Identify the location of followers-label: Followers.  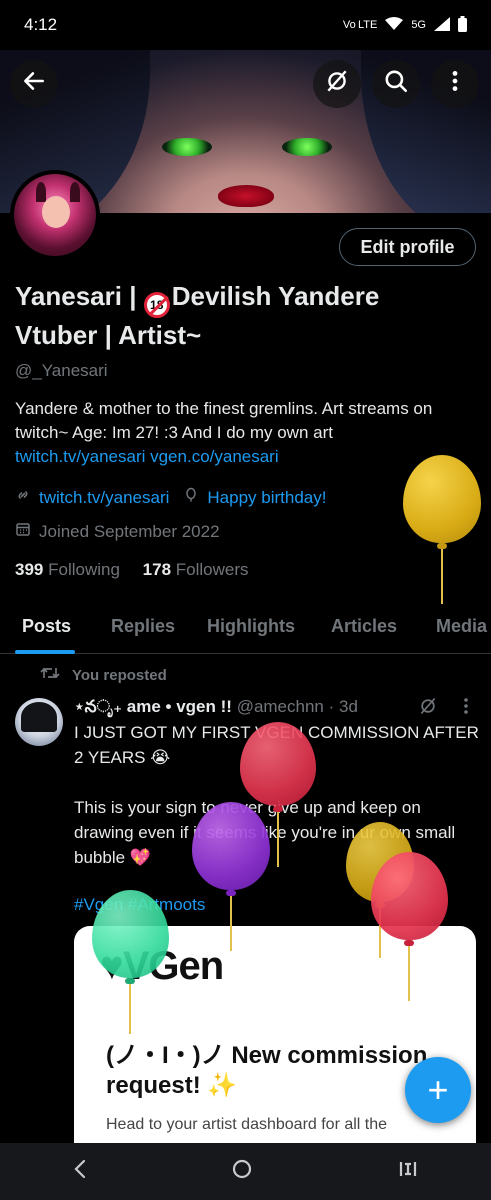
(212, 569).